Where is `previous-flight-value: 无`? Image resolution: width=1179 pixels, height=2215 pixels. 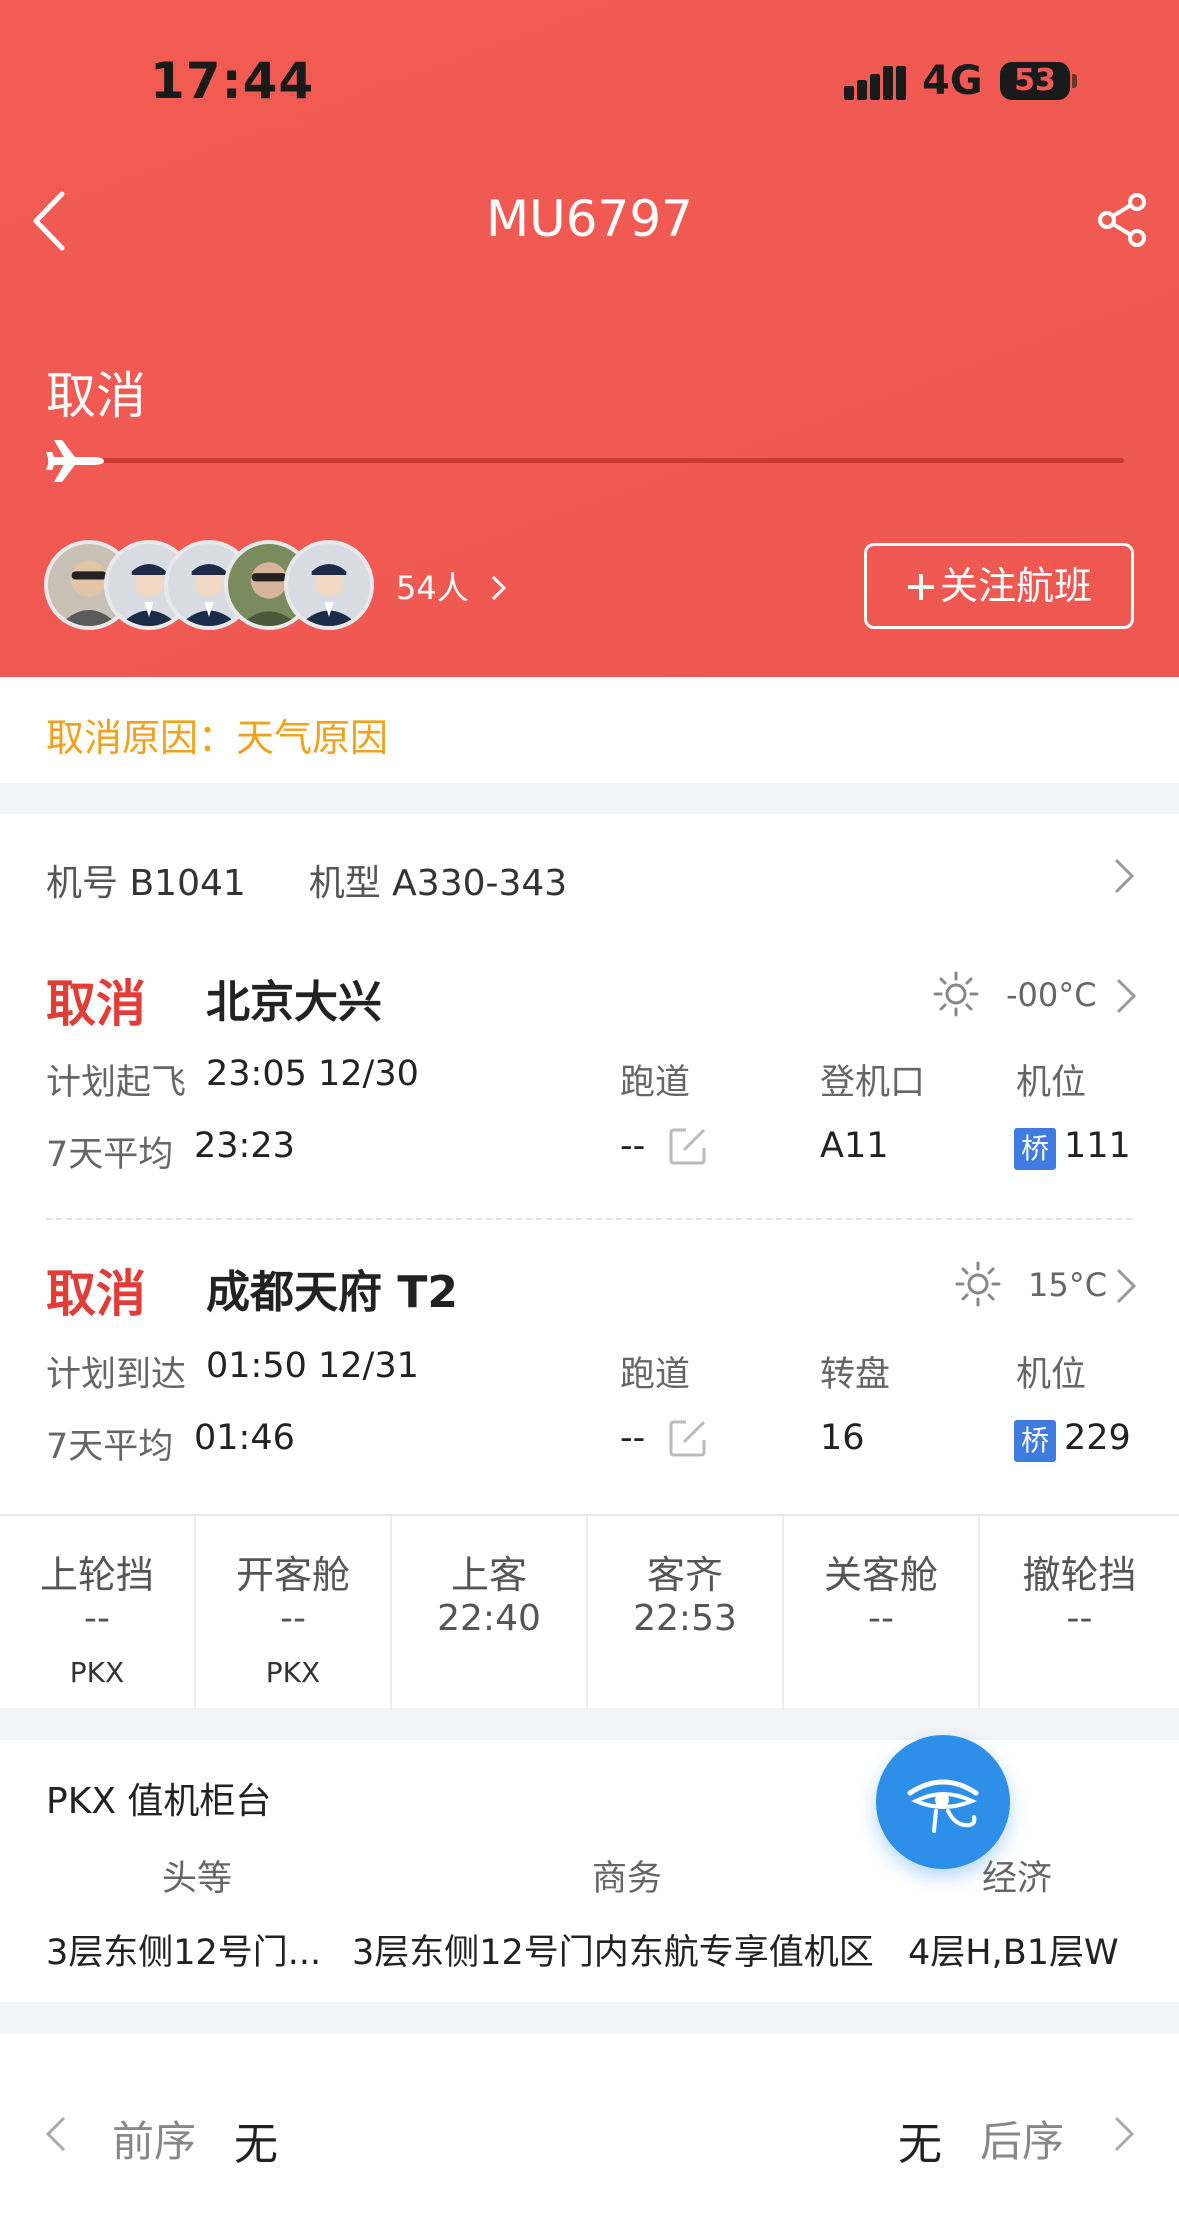 previous-flight-value: 无 is located at coordinates (256, 2144).